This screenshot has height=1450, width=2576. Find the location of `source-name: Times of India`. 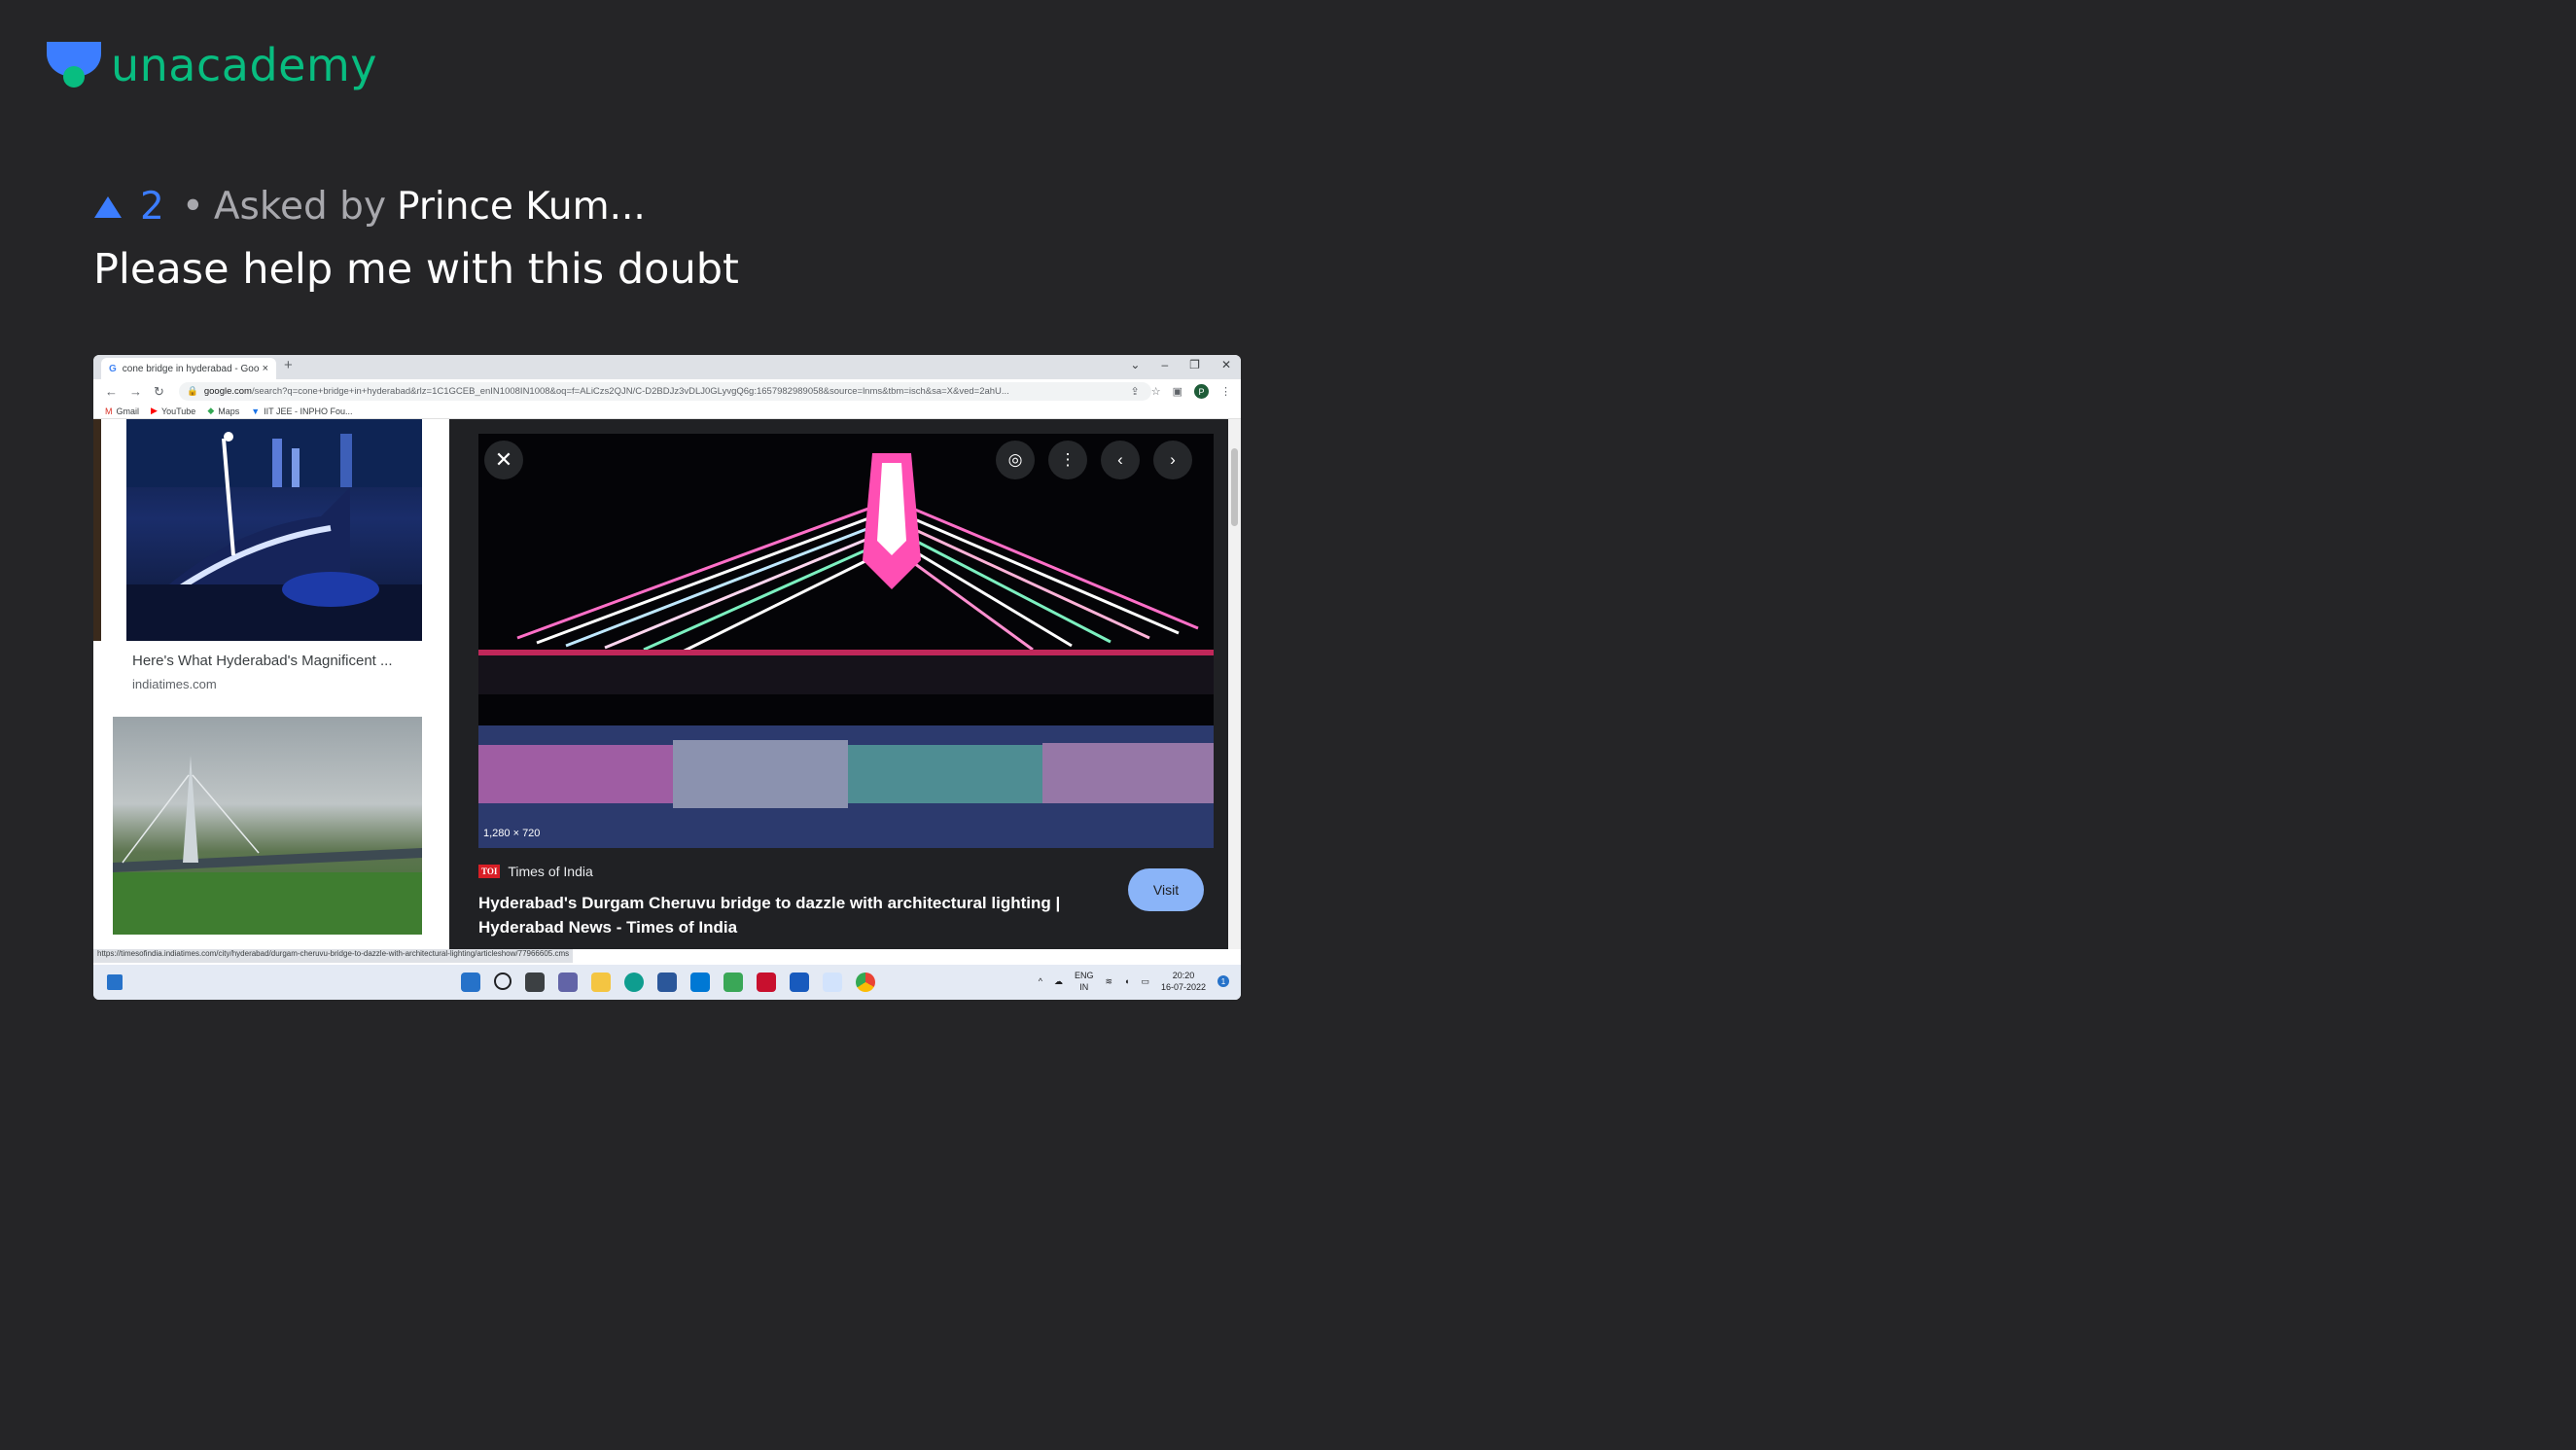

source-name: Times of India is located at coordinates (550, 871).